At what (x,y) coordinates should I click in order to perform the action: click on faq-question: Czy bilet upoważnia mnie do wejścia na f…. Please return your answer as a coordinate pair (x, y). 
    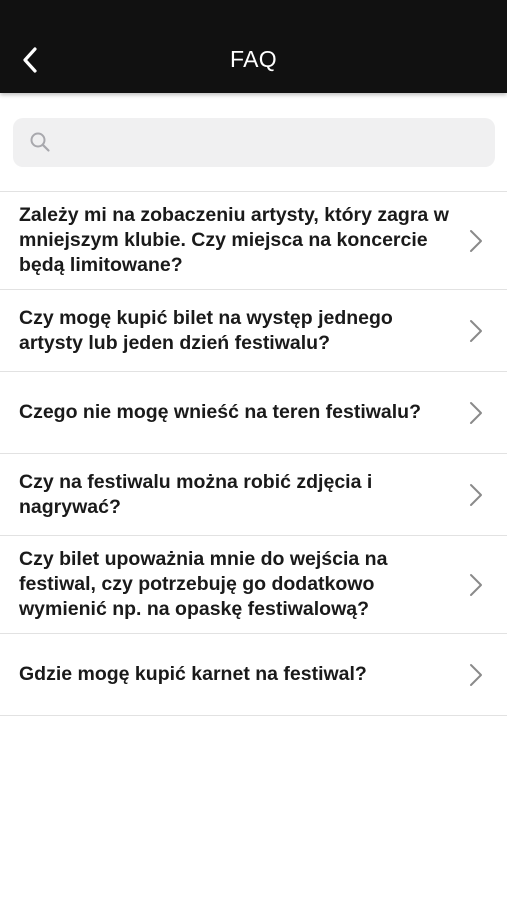
    Looking at the image, I should click on (203, 584).